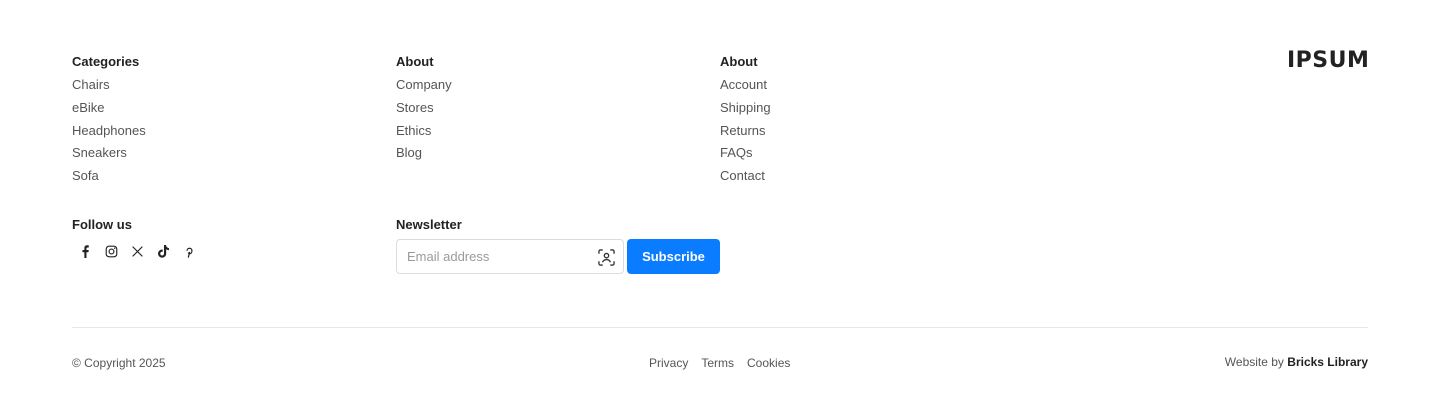  I want to click on footer-link-ethics: Ethics, so click(413, 130).